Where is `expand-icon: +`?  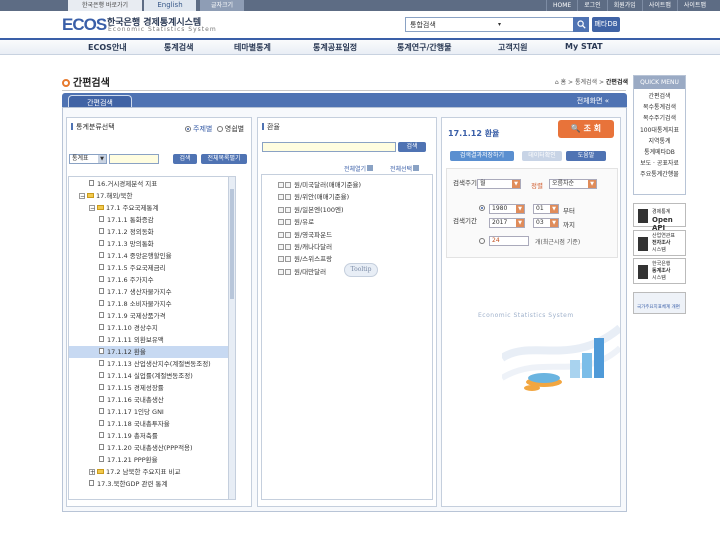
expand-icon: + is located at coordinates (92, 472).